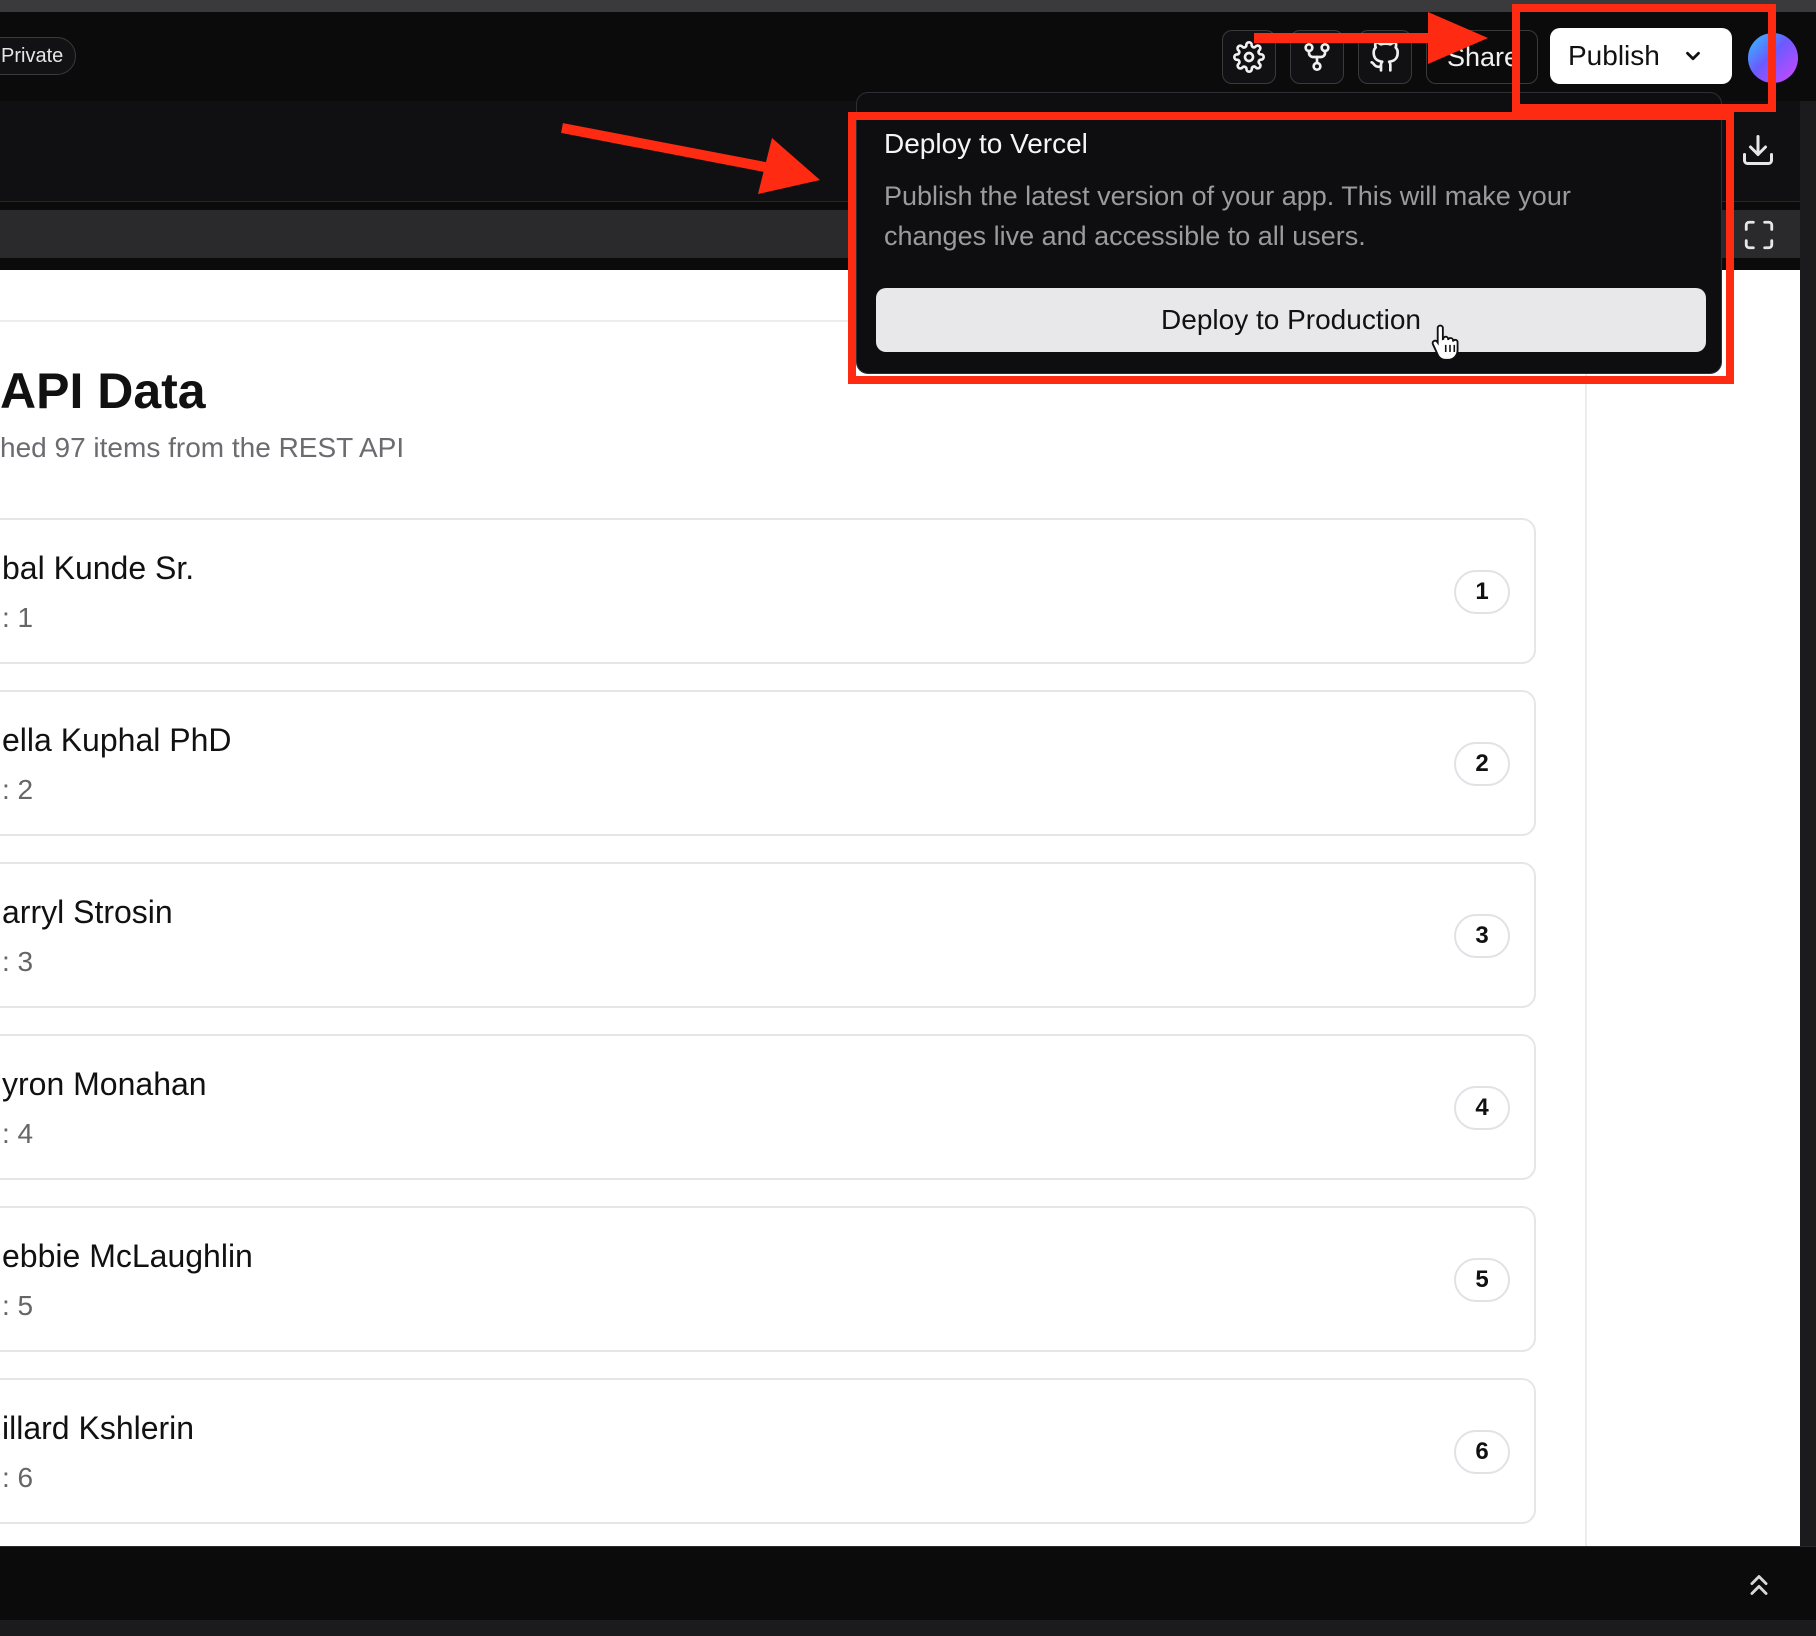 The width and height of the screenshot is (1816, 1636). Describe the element at coordinates (1024, 103) in the screenshot. I see `annotation-arrows` at that location.